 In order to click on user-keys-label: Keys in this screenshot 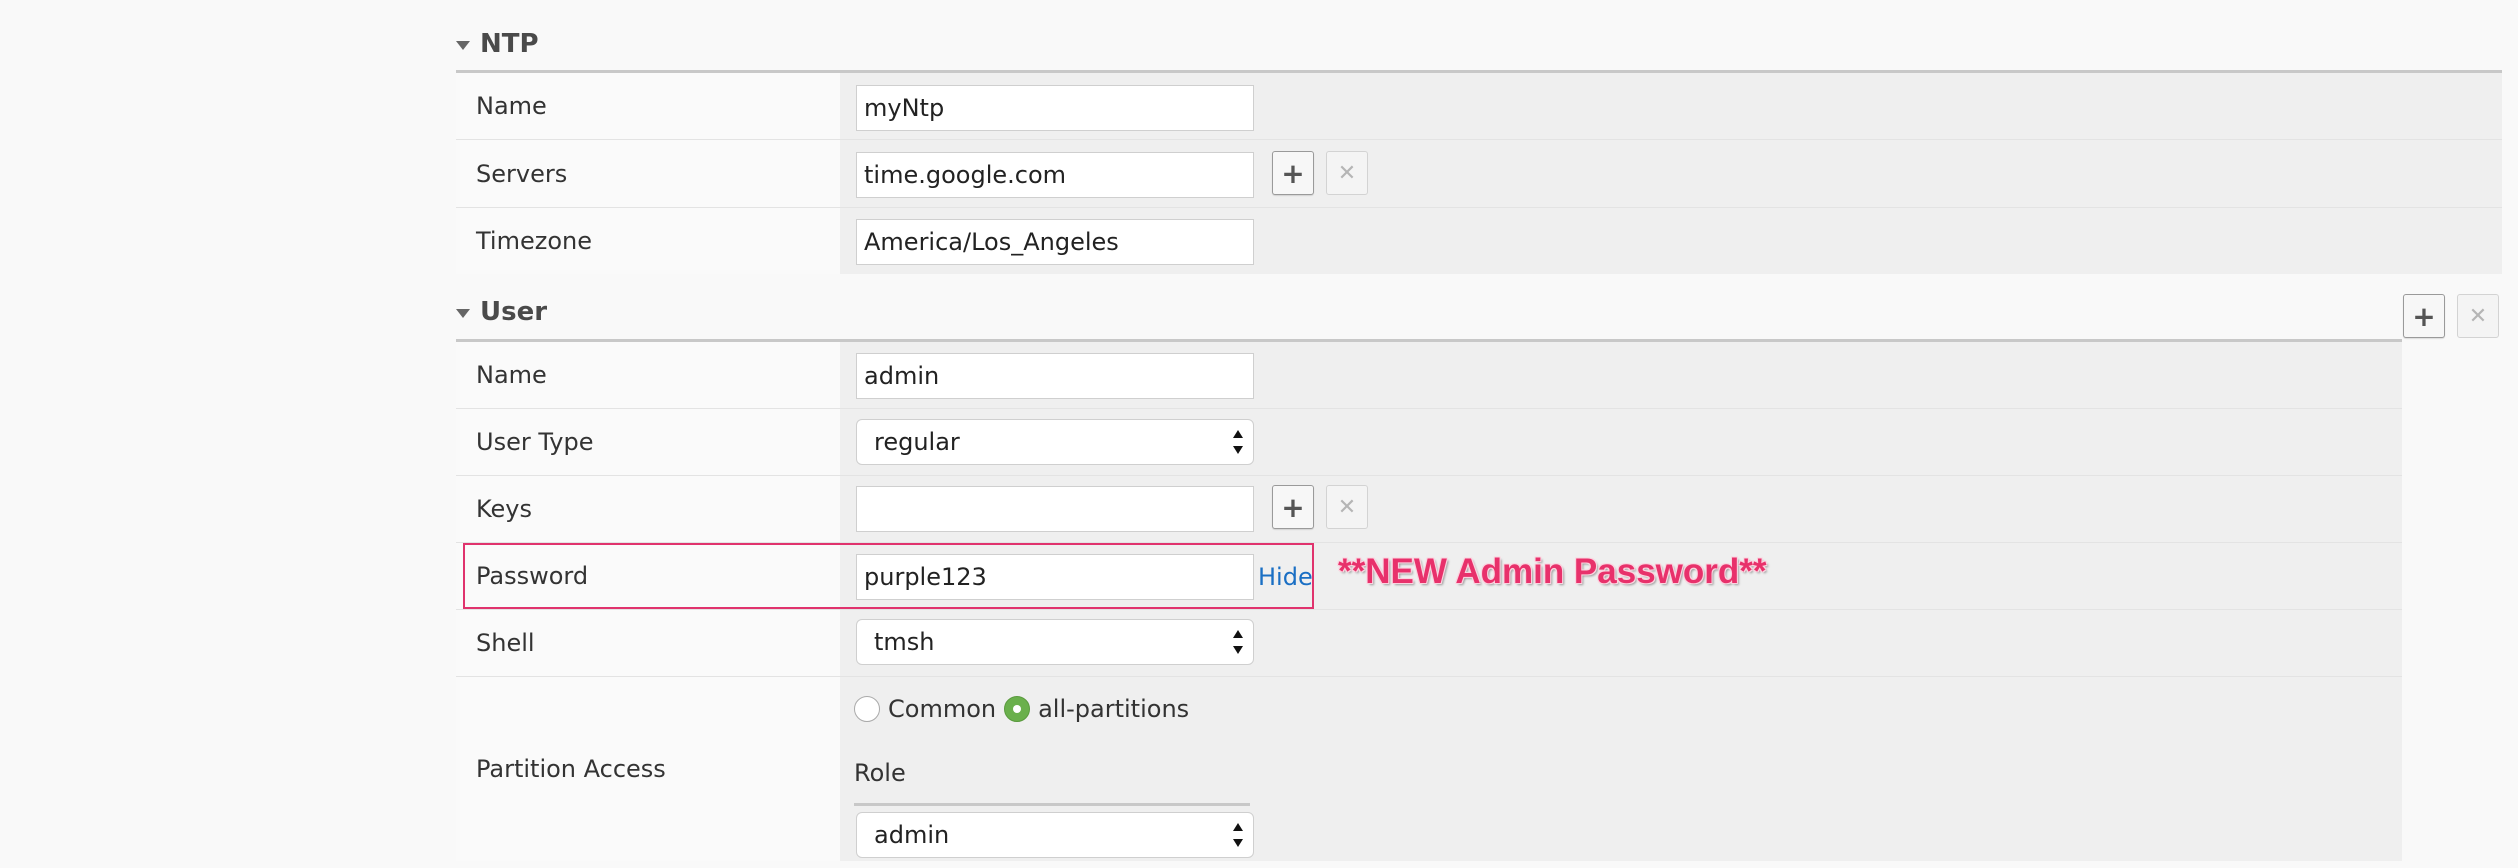, I will do `click(648, 509)`.